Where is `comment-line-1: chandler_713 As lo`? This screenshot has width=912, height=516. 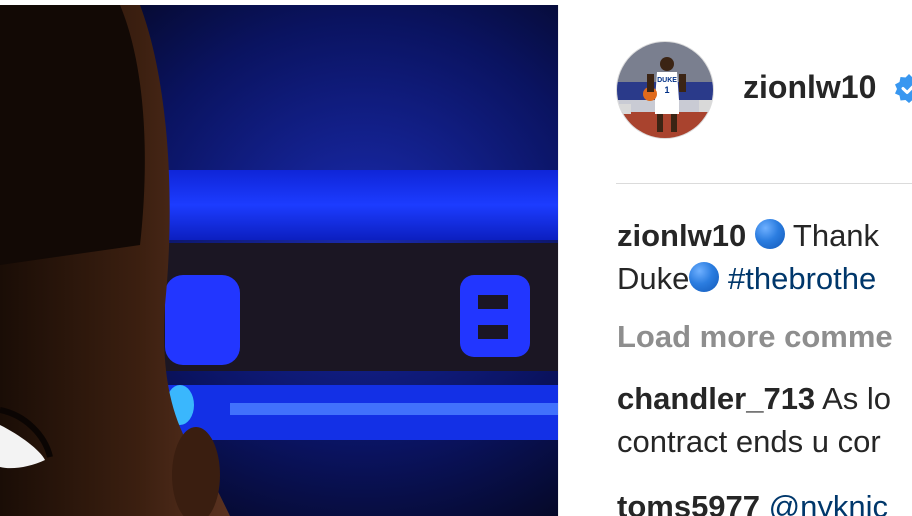
comment-line-1: chandler_713 As lo is located at coordinates (764, 398).